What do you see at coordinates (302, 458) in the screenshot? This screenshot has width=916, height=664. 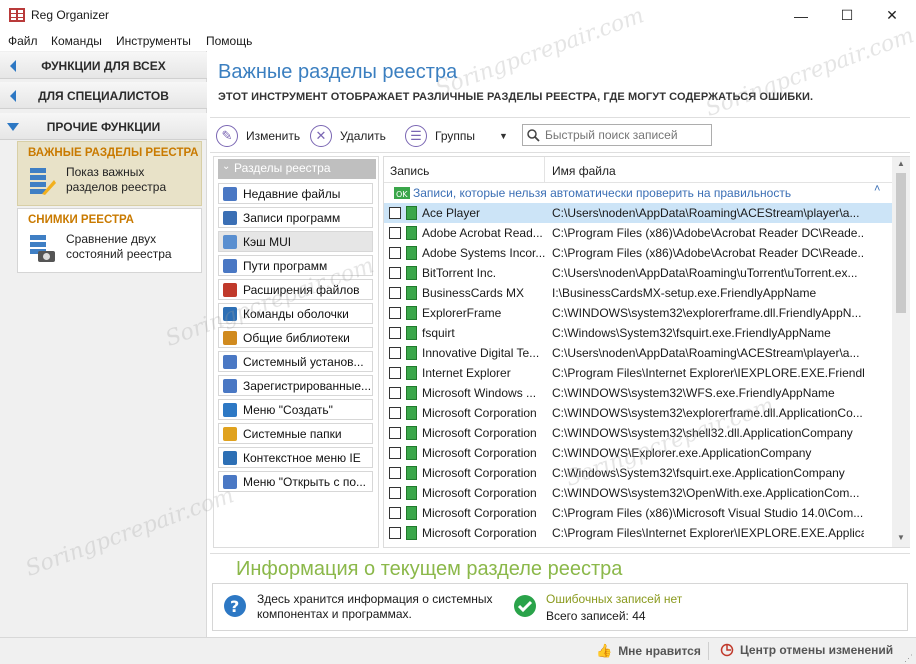 I see `section-item-label: Контекстное меню IE` at bounding box center [302, 458].